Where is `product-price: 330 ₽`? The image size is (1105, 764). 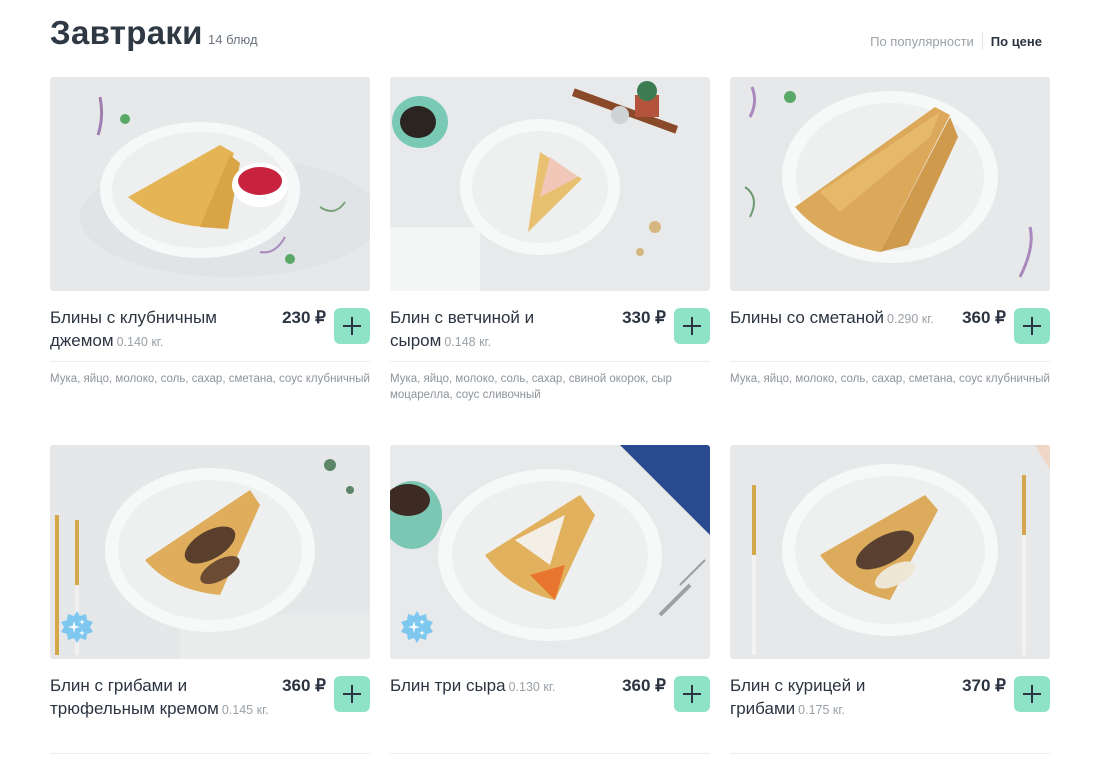
product-price: 330 ₽ is located at coordinates (644, 317).